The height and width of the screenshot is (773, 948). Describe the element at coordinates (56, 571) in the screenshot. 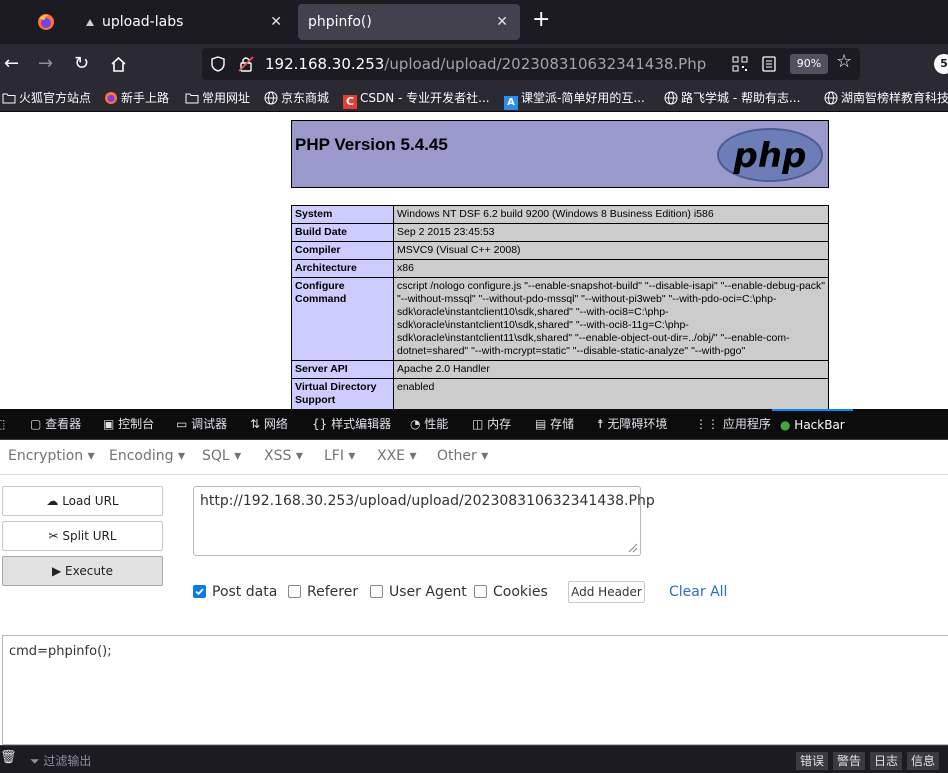

I see `play-icon: ▶` at that location.